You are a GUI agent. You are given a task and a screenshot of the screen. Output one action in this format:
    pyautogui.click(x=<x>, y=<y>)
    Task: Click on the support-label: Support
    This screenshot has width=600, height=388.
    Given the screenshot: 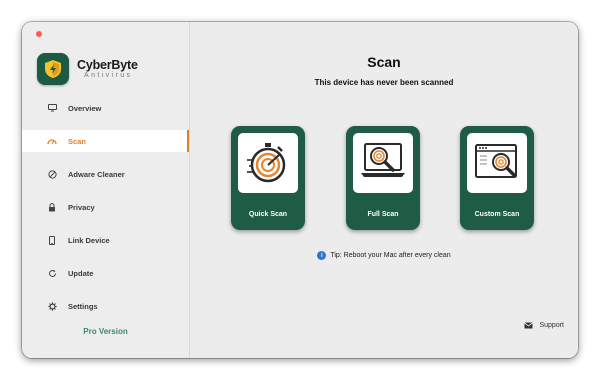 What is the action you would take?
    pyautogui.click(x=551, y=325)
    